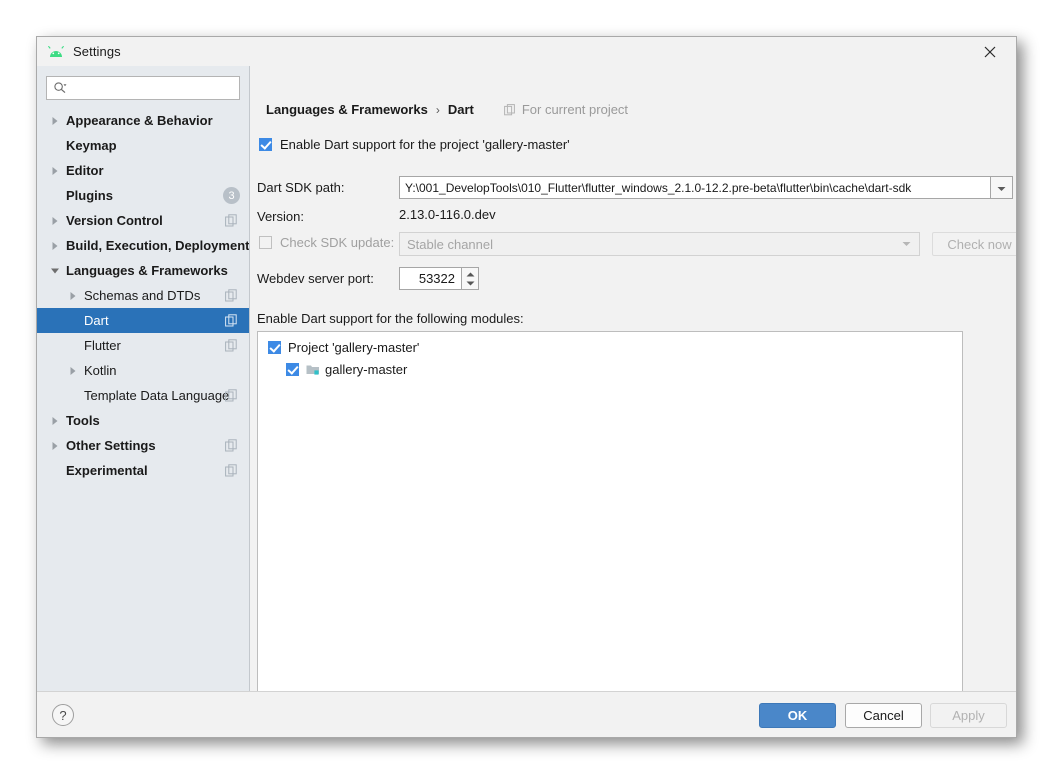 The image size is (1054, 775). Describe the element at coordinates (470, 274) in the screenshot. I see `stepper-up-icon` at that location.